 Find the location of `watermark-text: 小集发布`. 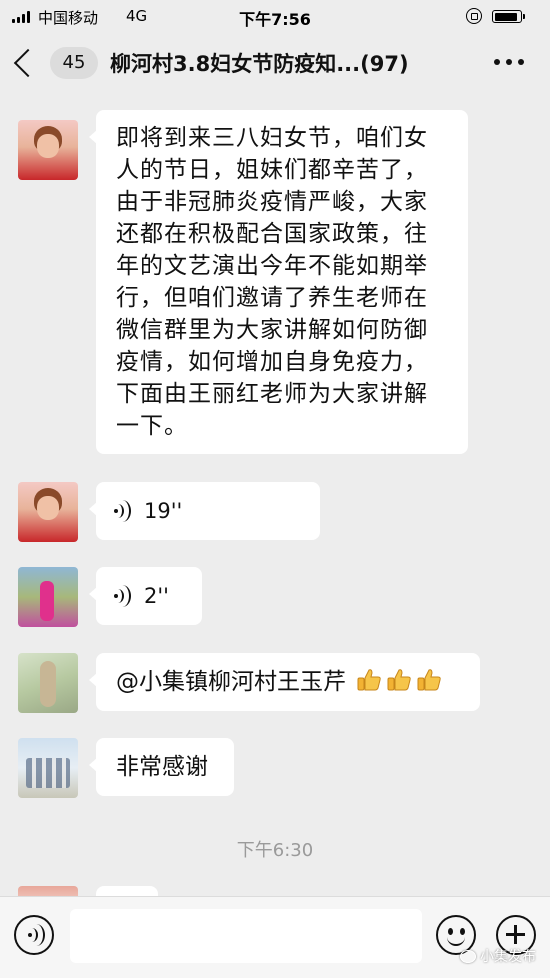

watermark-text: 小集发布 is located at coordinates (508, 957).